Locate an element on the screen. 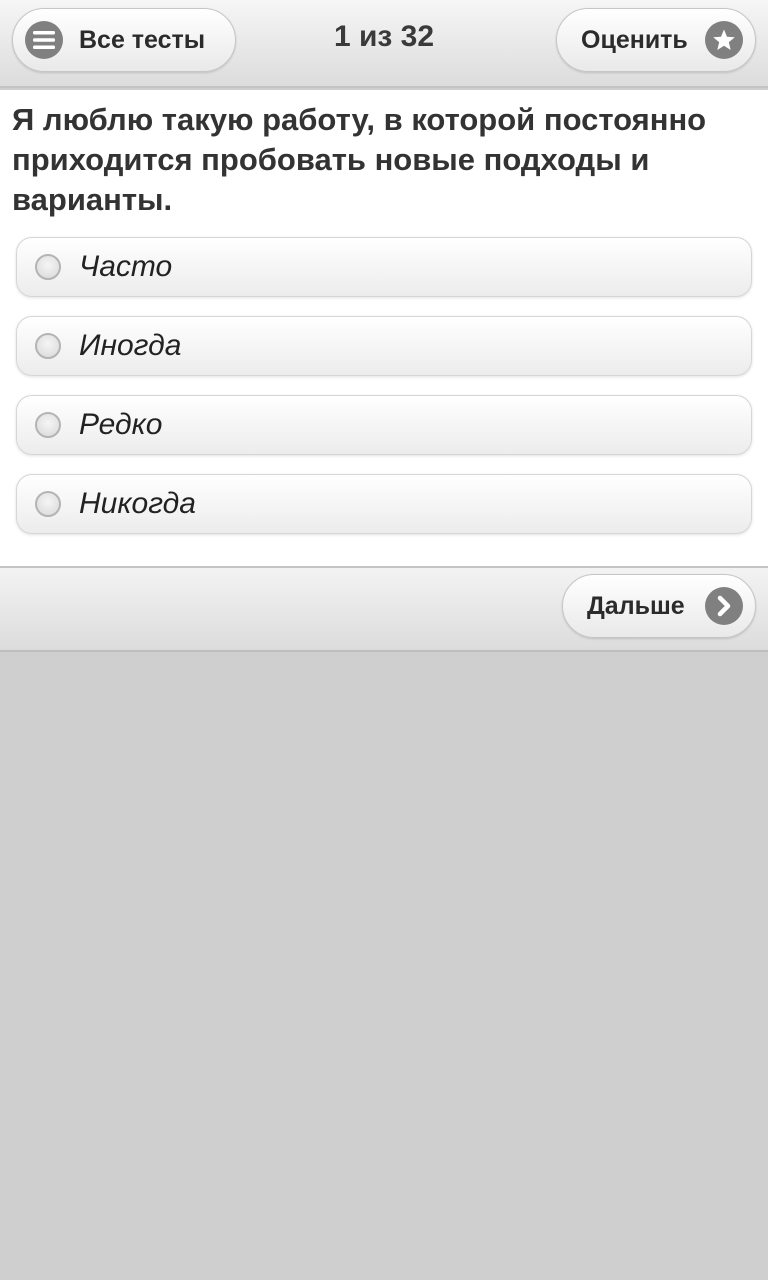 This screenshot has height=1280, width=768. next-button: Дальше is located at coordinates (659, 606).